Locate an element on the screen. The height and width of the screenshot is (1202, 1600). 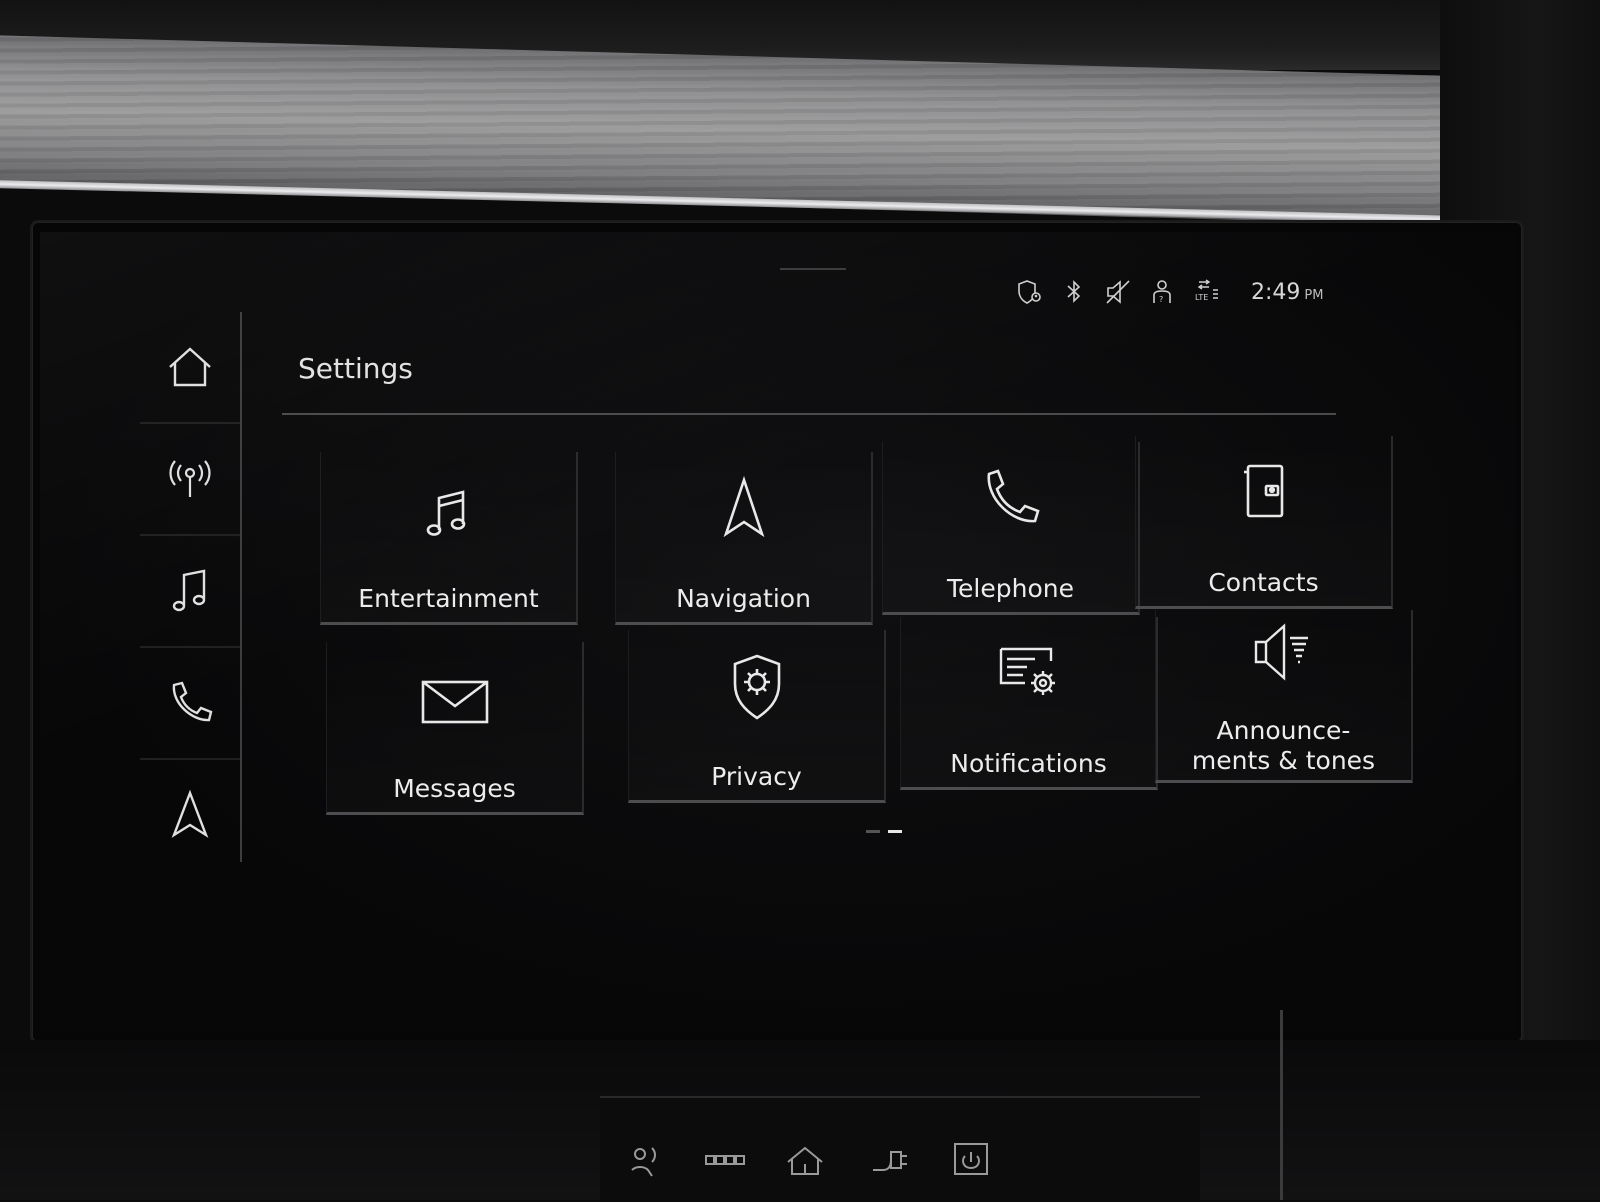
tile-label: Notifications is located at coordinates (1028, 763).